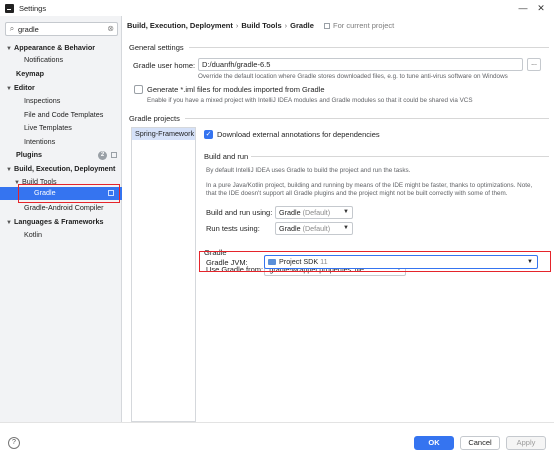 This screenshot has width=554, height=460. What do you see at coordinates (277, 8) in the screenshot?
I see `title-bar: Settings — ✕` at bounding box center [277, 8].